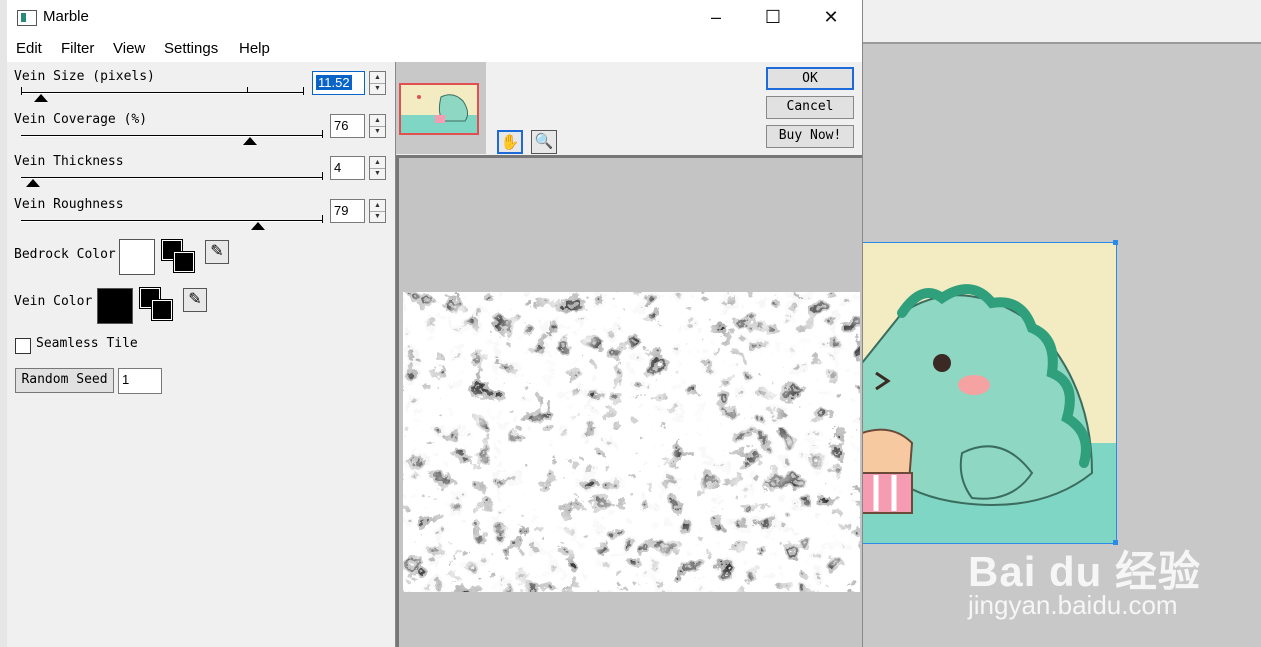  Describe the element at coordinates (172, 221) in the screenshot. I see `vein-roughness-slider-track` at that location.